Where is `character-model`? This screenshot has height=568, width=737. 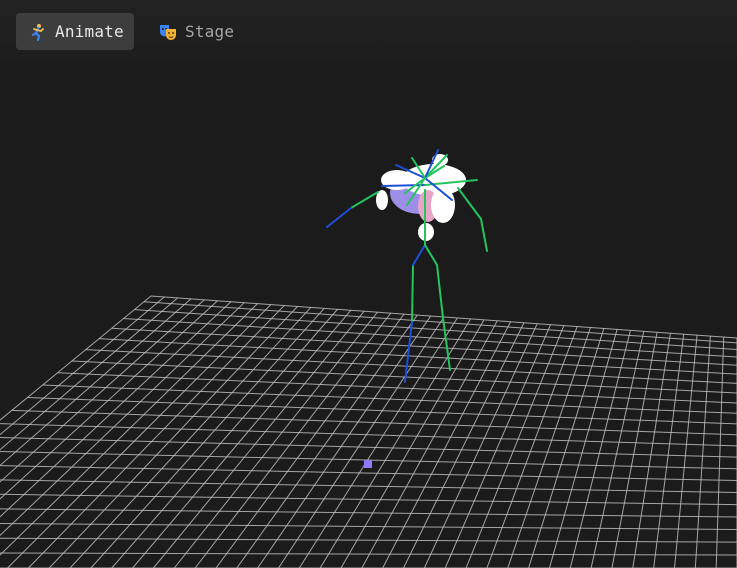
character-model is located at coordinates (407, 266).